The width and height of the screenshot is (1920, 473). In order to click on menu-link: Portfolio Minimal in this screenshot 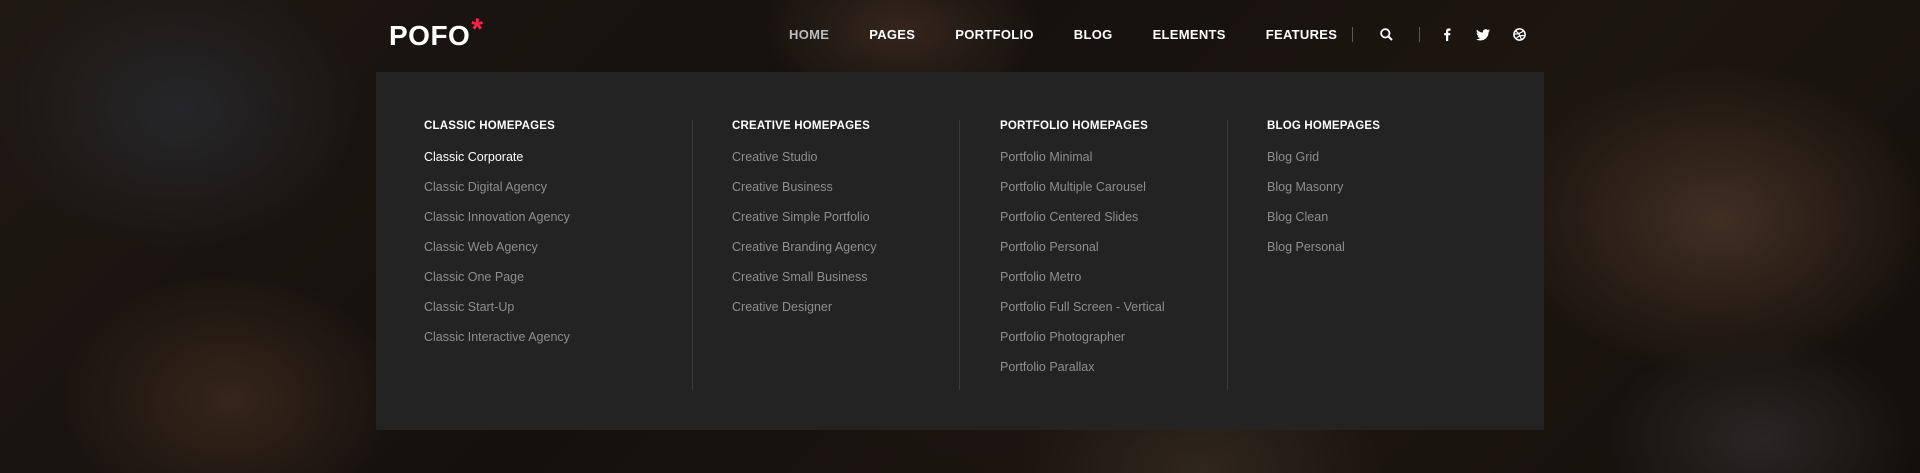, I will do `click(1082, 165)`.